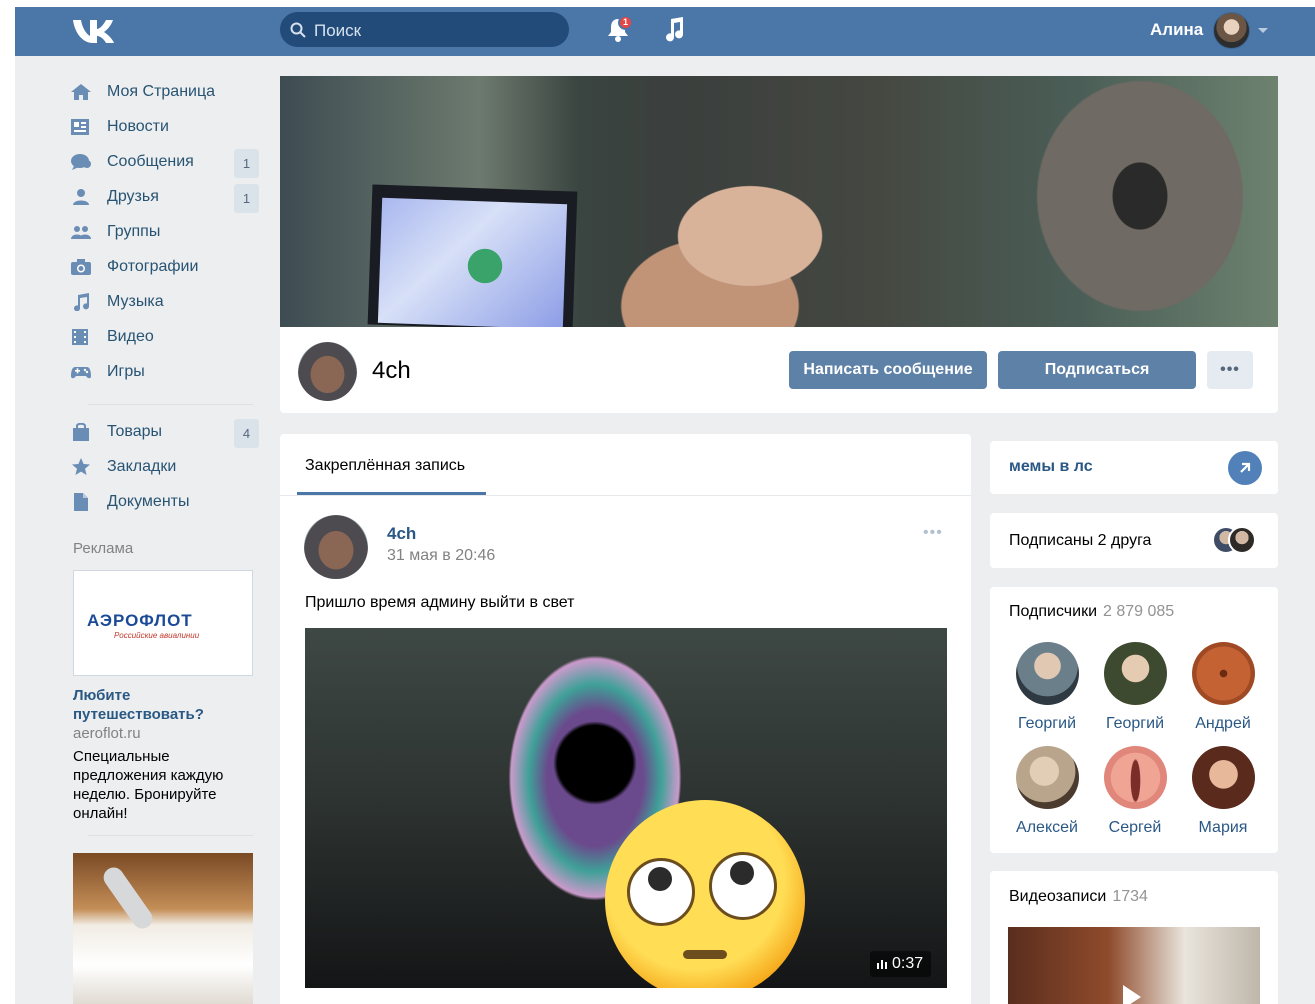  Describe the element at coordinates (103, 548) in the screenshot. I see `ad-label: Реклама` at that location.